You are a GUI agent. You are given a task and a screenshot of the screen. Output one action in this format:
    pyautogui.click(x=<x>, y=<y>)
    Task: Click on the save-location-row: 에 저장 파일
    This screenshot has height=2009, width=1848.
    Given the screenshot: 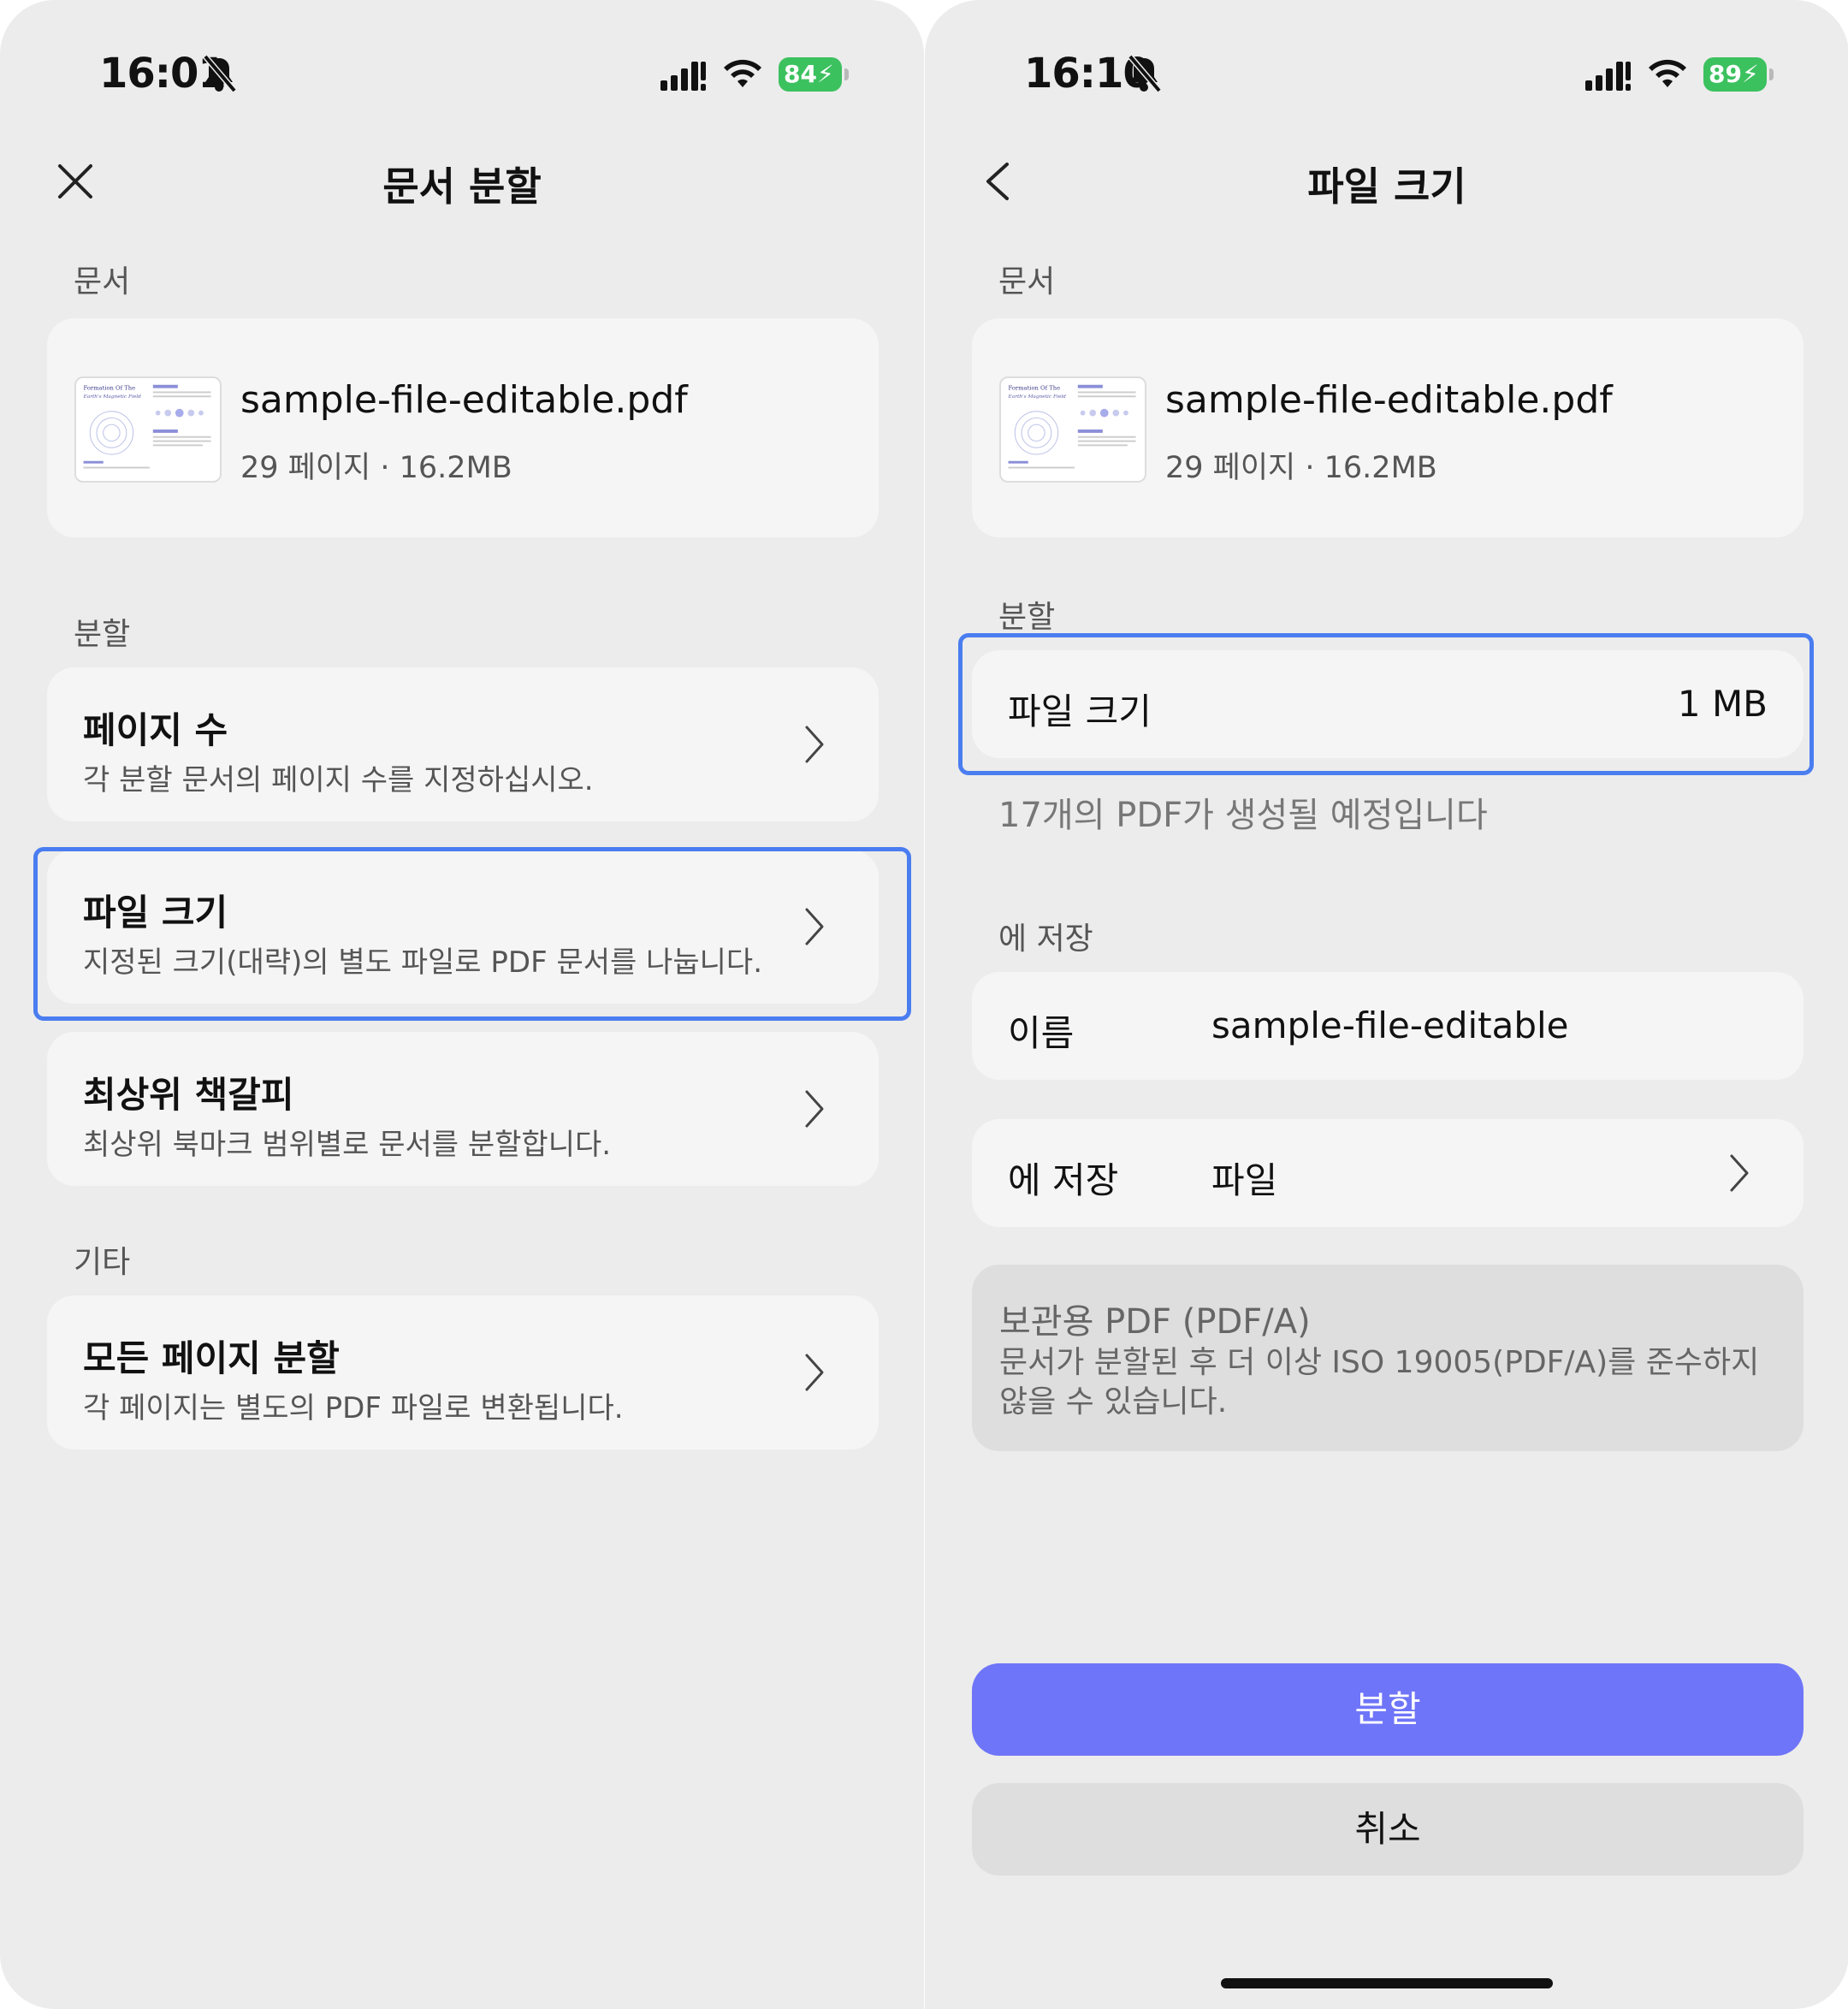 What is the action you would take?
    pyautogui.click(x=1388, y=1173)
    